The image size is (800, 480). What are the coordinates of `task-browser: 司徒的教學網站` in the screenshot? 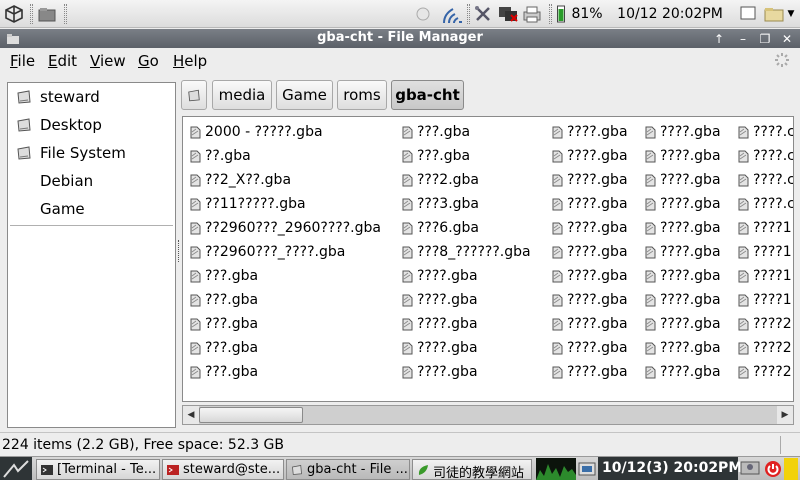 It's located at (472, 469).